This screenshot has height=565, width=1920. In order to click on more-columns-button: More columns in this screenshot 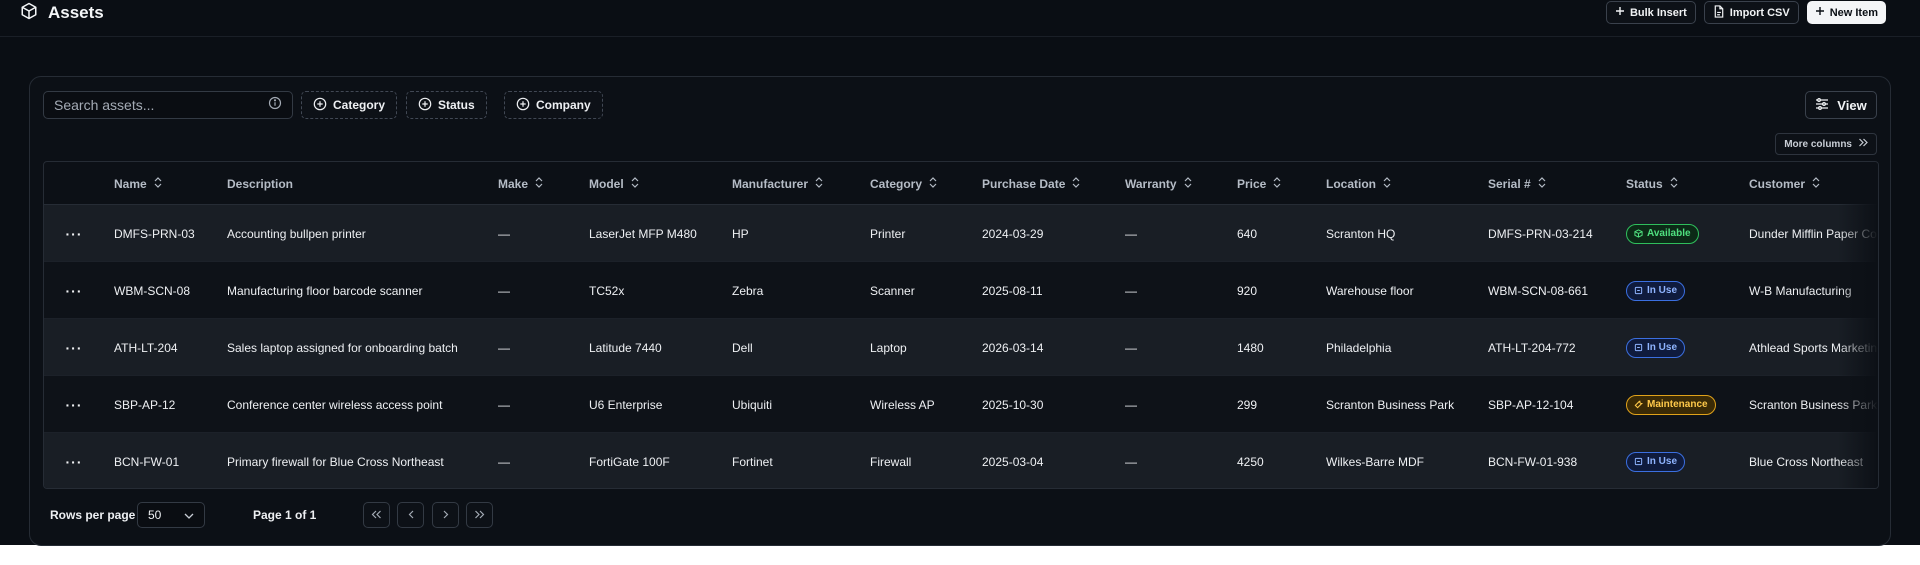, I will do `click(1826, 144)`.